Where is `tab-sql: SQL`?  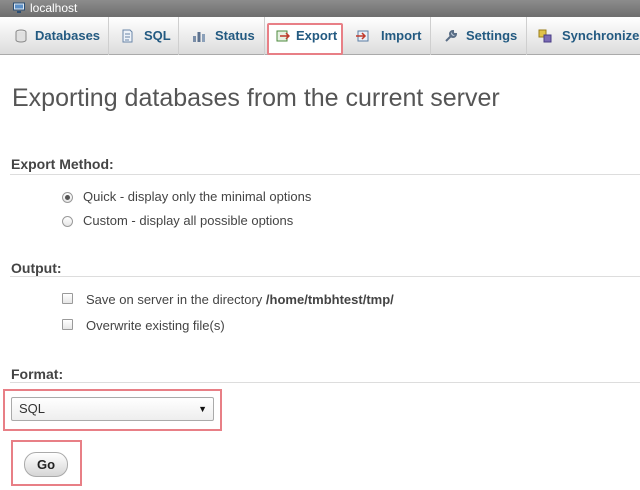
tab-sql: SQL is located at coordinates (144, 36).